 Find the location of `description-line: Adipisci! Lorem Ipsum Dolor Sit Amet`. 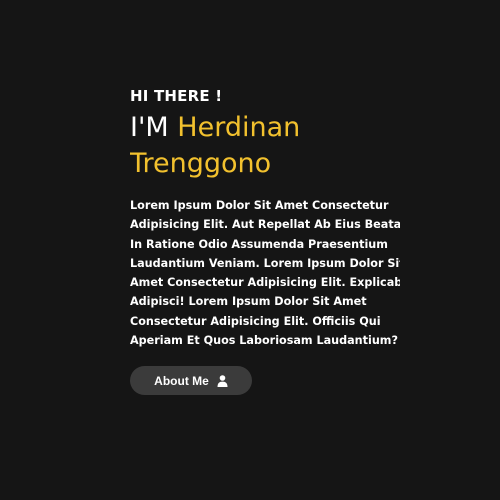

description-line: Adipisci! Lorem Ipsum Dolor Sit Amet is located at coordinates (248, 302).